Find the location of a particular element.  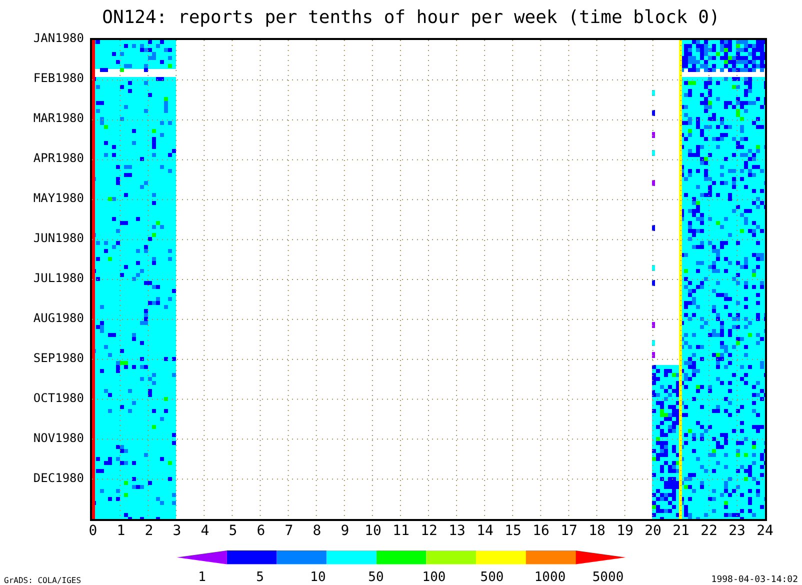

month-label: JUN1980 is located at coordinates (59, 238).